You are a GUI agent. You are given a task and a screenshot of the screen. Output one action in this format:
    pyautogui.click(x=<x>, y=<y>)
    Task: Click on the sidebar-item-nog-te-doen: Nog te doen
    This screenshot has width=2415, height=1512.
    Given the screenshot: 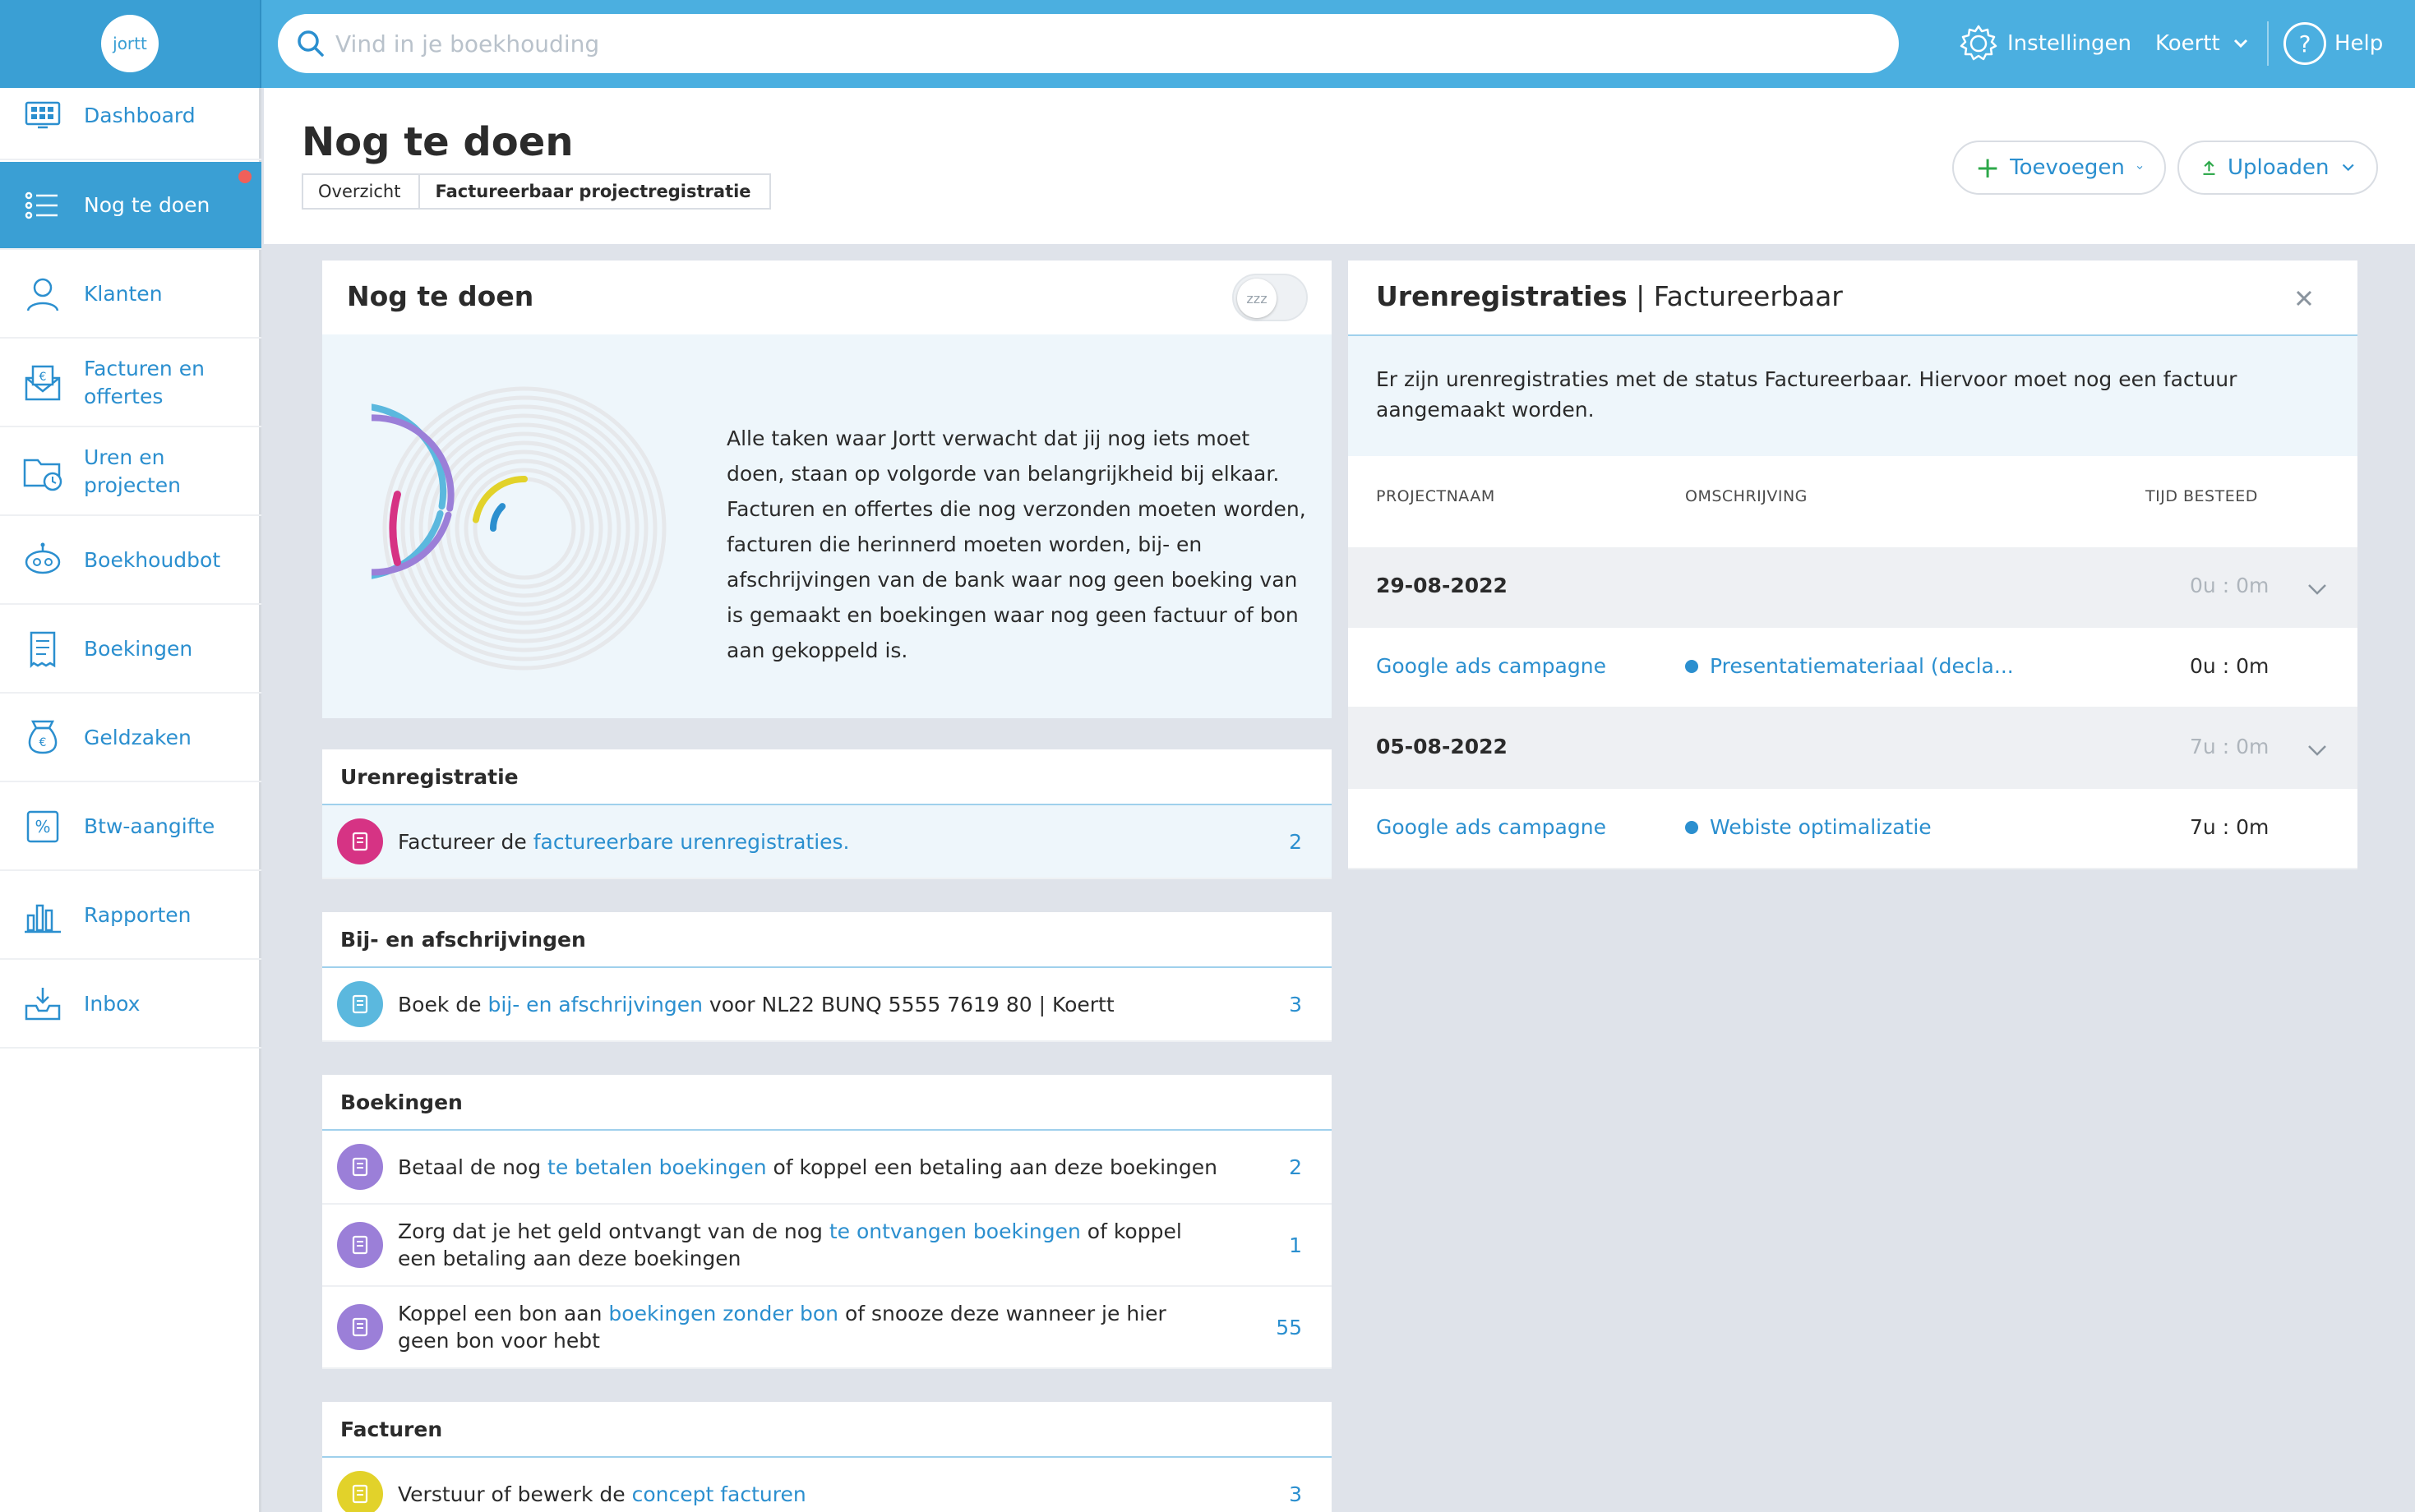 What is the action you would take?
    pyautogui.click(x=131, y=206)
    